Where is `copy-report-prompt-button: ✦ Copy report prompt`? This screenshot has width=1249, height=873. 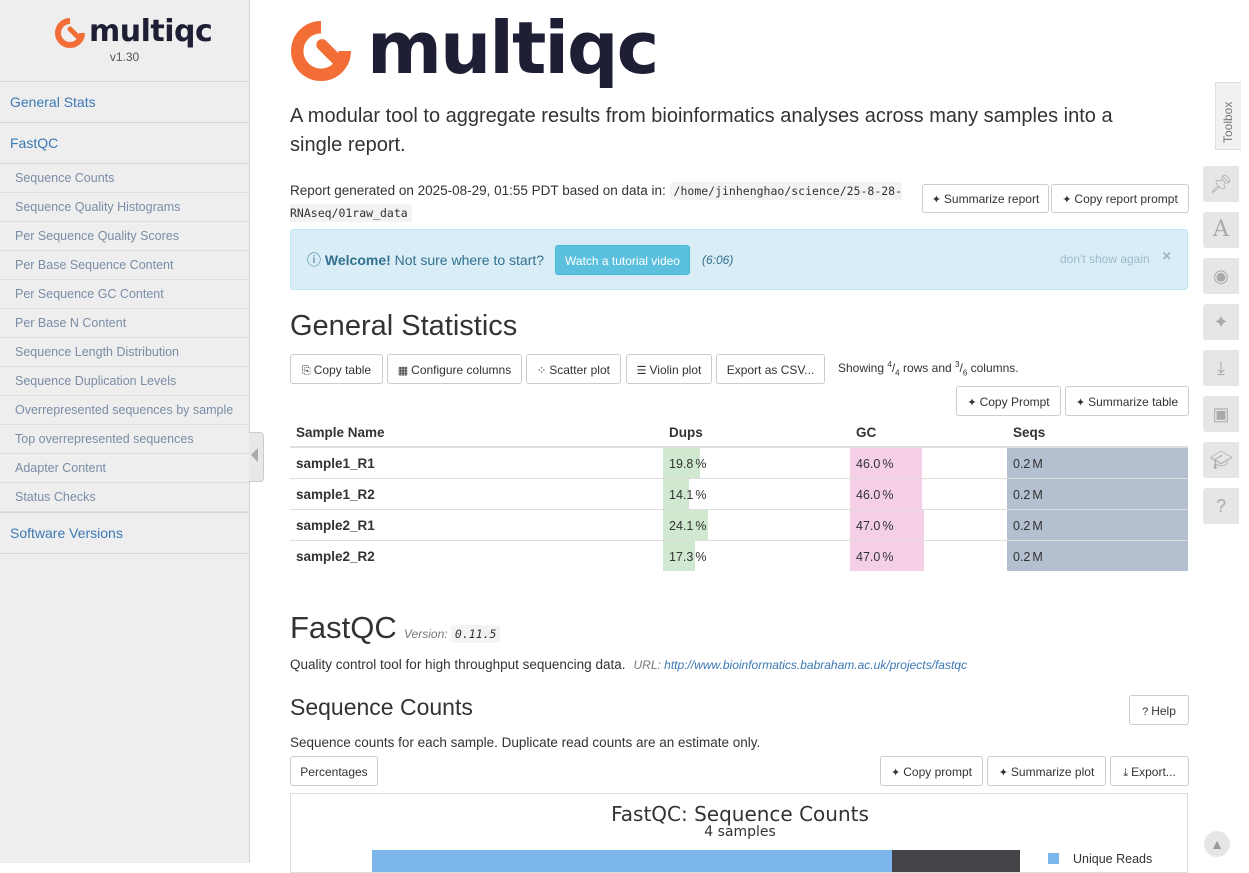 copy-report-prompt-button: ✦ Copy report prompt is located at coordinates (1120, 198).